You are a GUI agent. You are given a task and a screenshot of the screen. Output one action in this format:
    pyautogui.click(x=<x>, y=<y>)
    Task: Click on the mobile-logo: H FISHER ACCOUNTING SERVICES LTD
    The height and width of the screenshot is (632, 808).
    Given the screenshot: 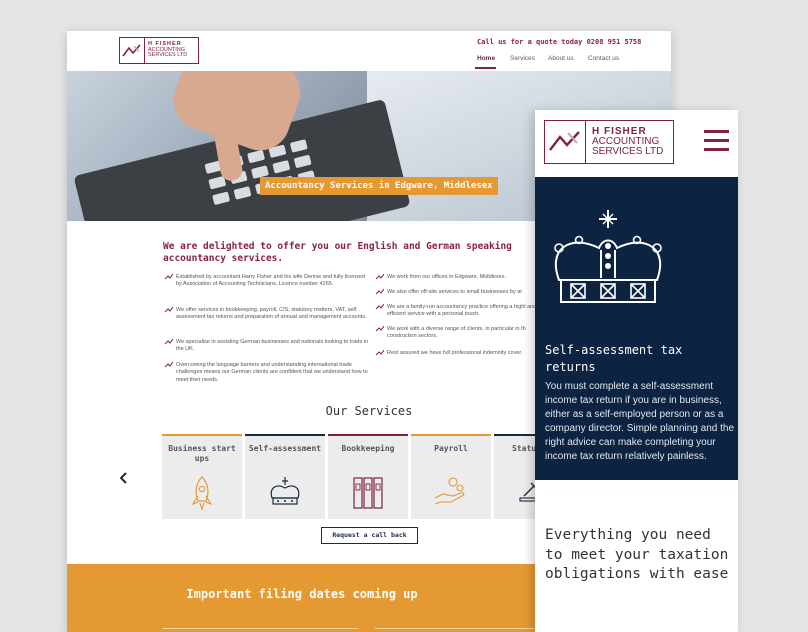 What is the action you would take?
    pyautogui.click(x=609, y=142)
    